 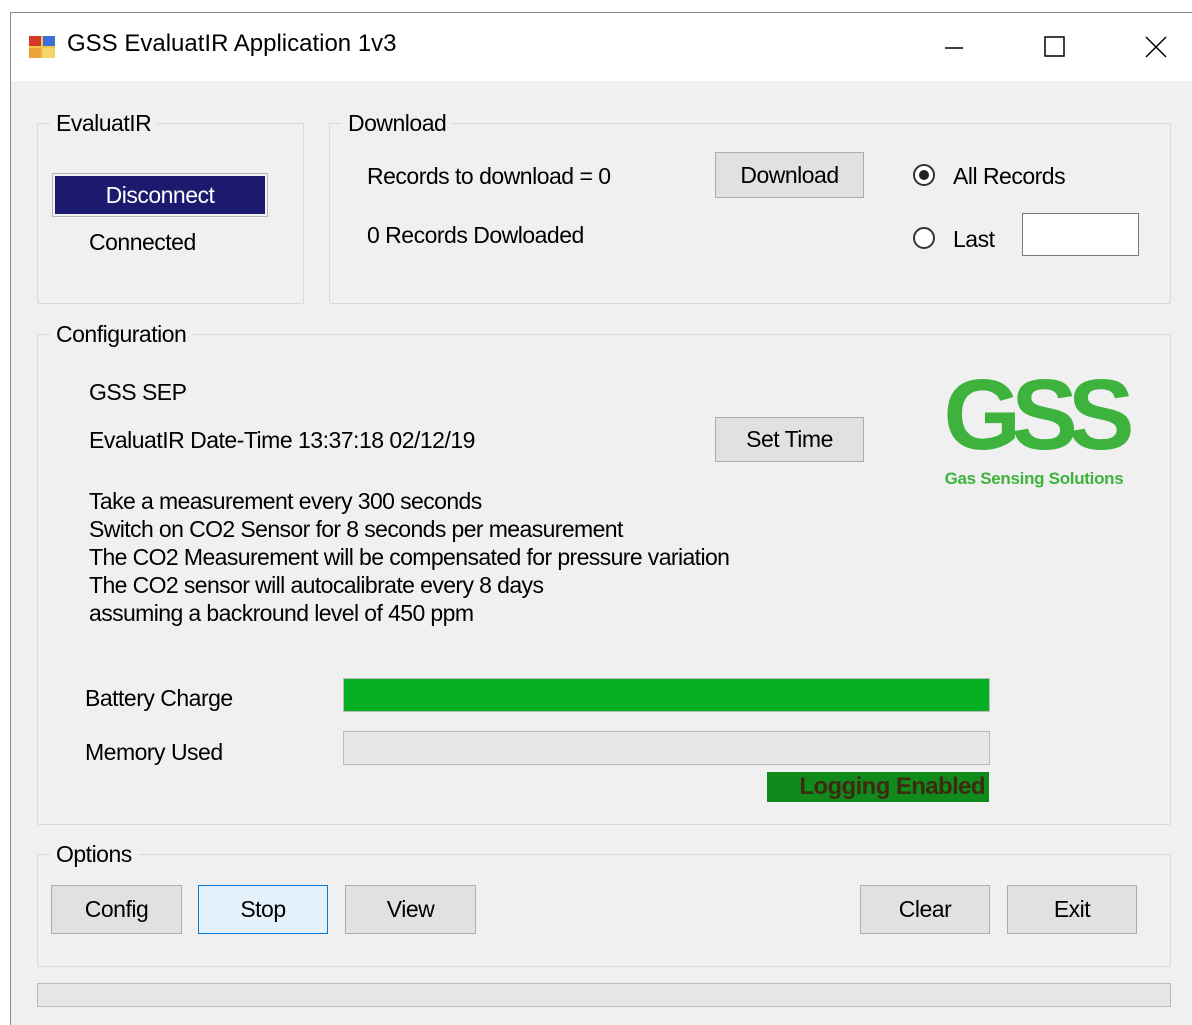 What do you see at coordinates (666, 748) in the screenshot?
I see `memory-progress-bar` at bounding box center [666, 748].